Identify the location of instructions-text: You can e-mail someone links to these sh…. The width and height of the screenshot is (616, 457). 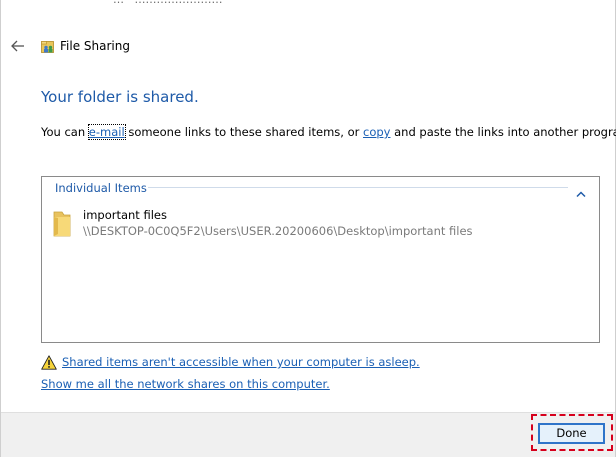
(328, 132).